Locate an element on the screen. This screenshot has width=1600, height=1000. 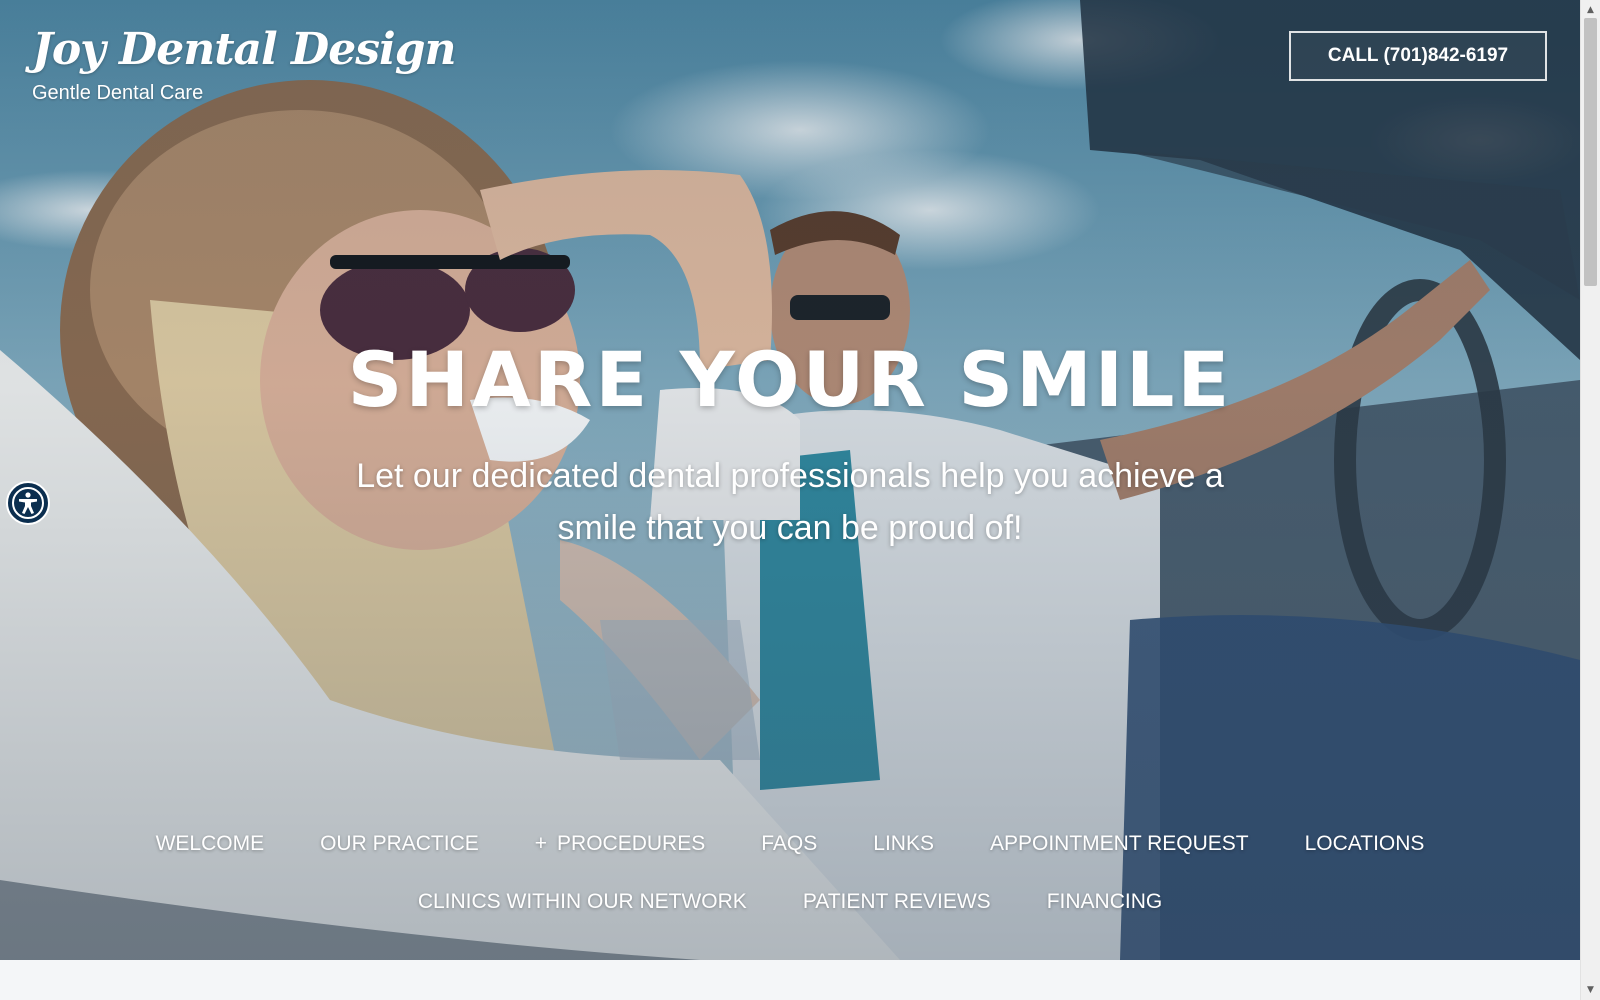
brand-logo-text: Joy Dental Design is located at coordinates (244, 50).